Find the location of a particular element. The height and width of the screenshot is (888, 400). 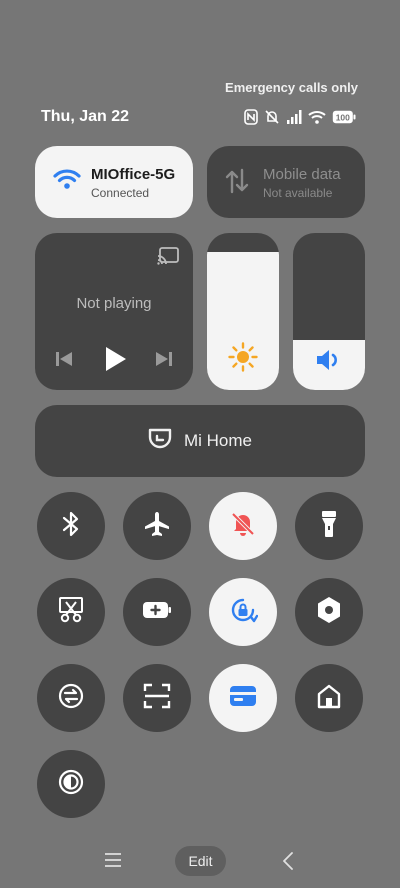

volume-slider is located at coordinates (329, 311).